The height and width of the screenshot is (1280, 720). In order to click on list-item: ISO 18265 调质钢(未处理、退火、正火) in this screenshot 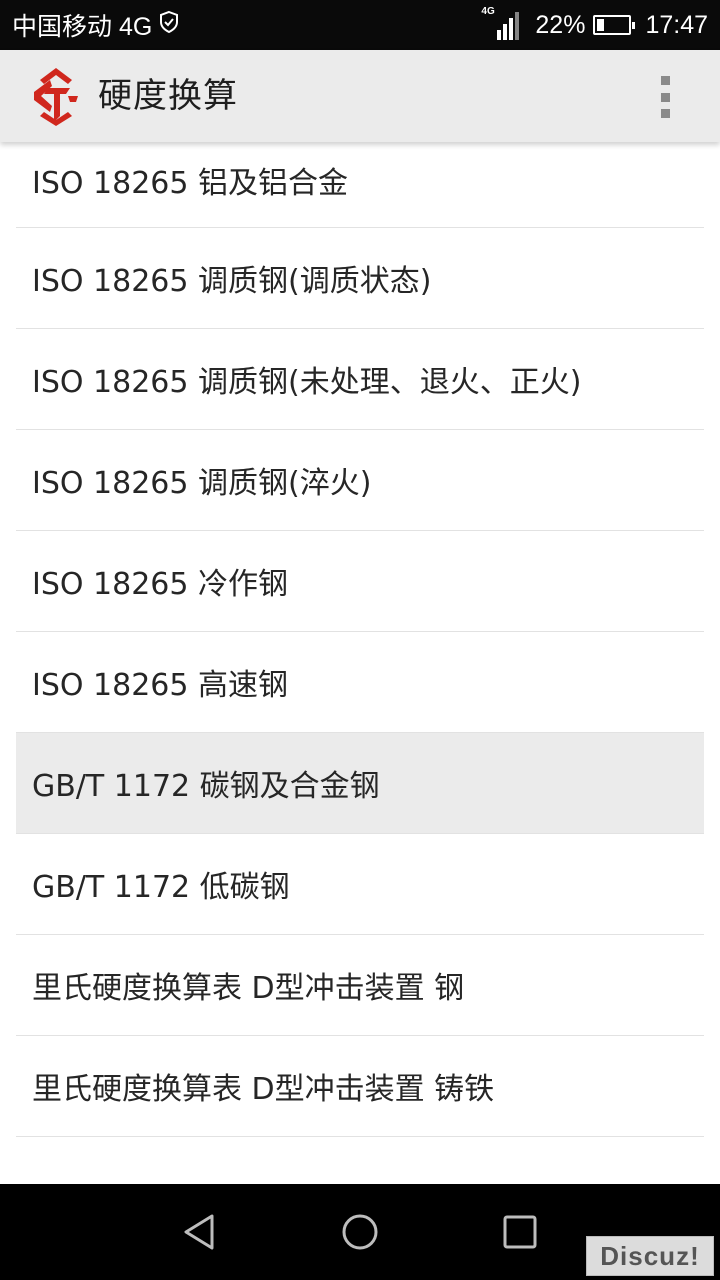, I will do `click(360, 379)`.